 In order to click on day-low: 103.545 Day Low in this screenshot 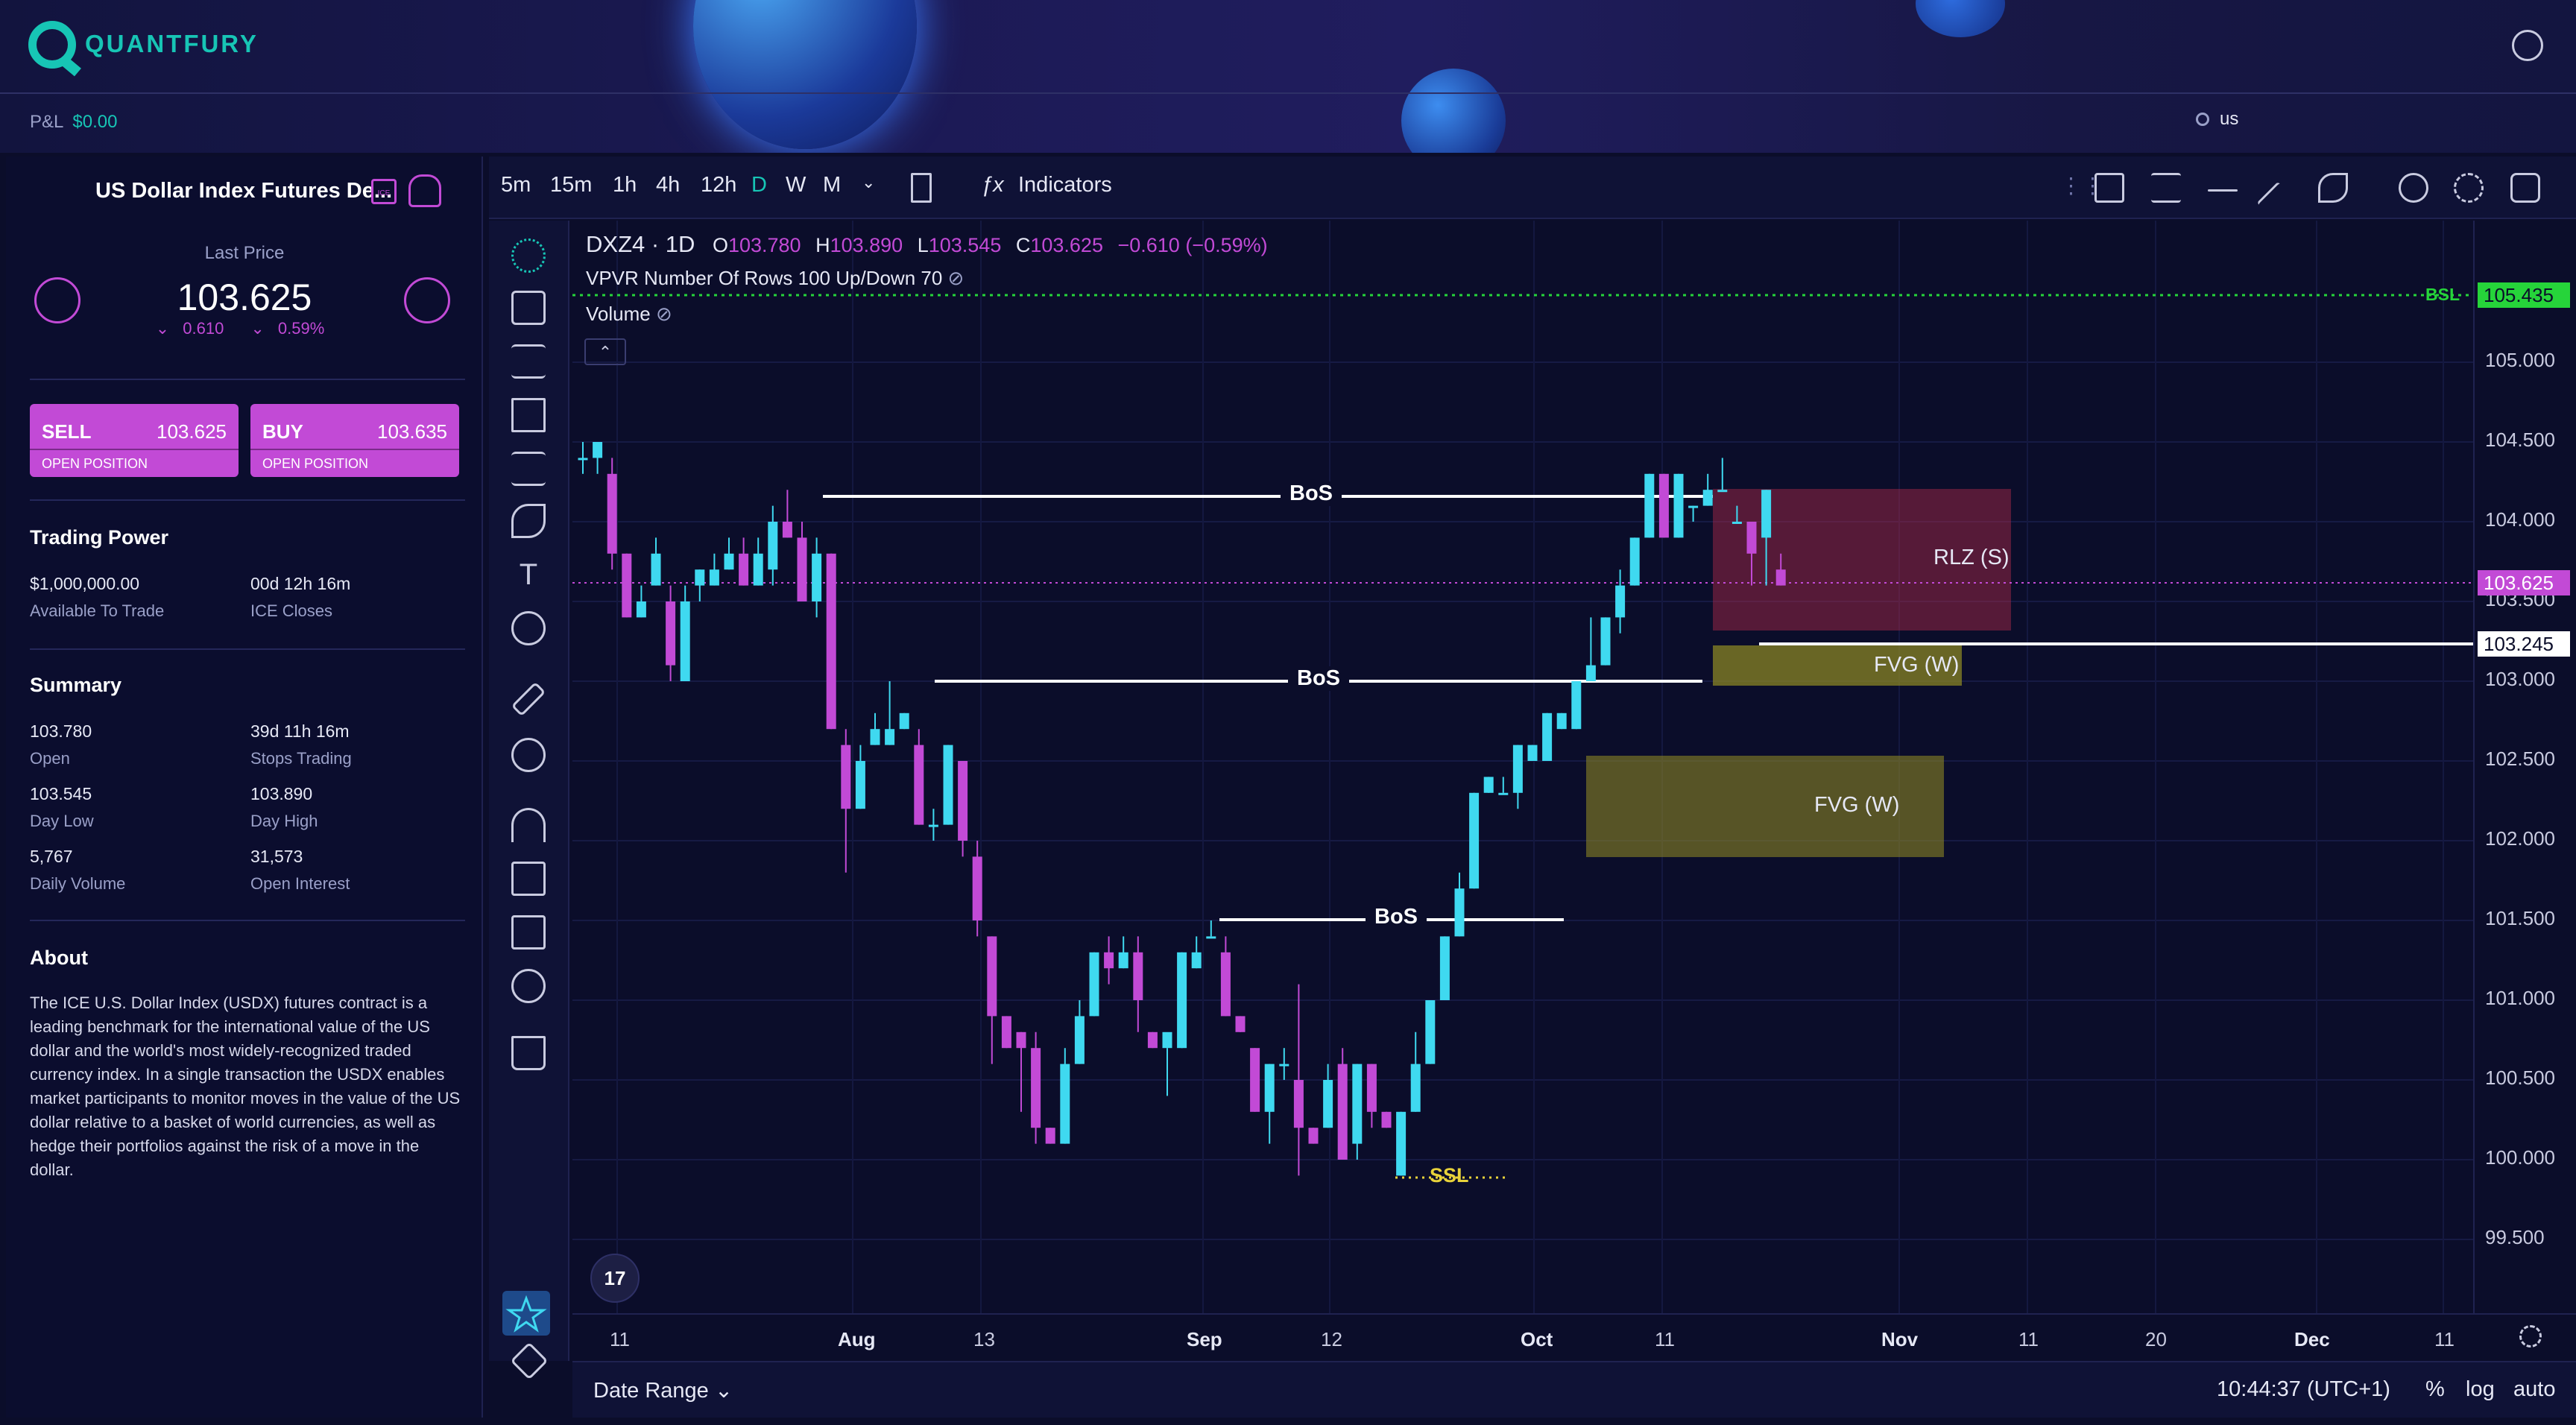, I will do `click(62, 807)`.